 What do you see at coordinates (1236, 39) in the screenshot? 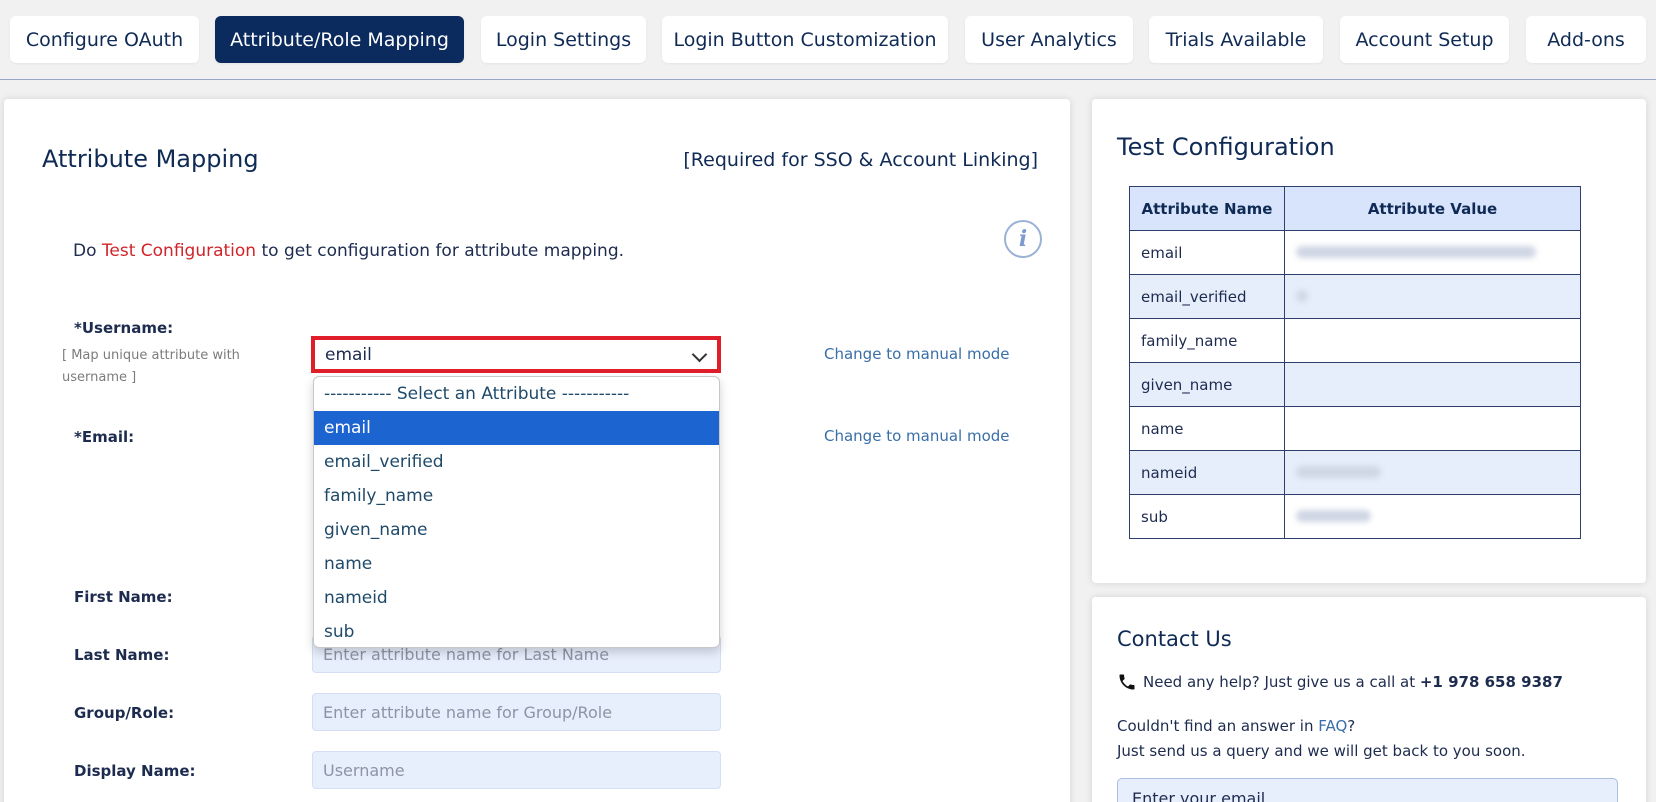
I see `tab-trials-available: Trials Available` at bounding box center [1236, 39].